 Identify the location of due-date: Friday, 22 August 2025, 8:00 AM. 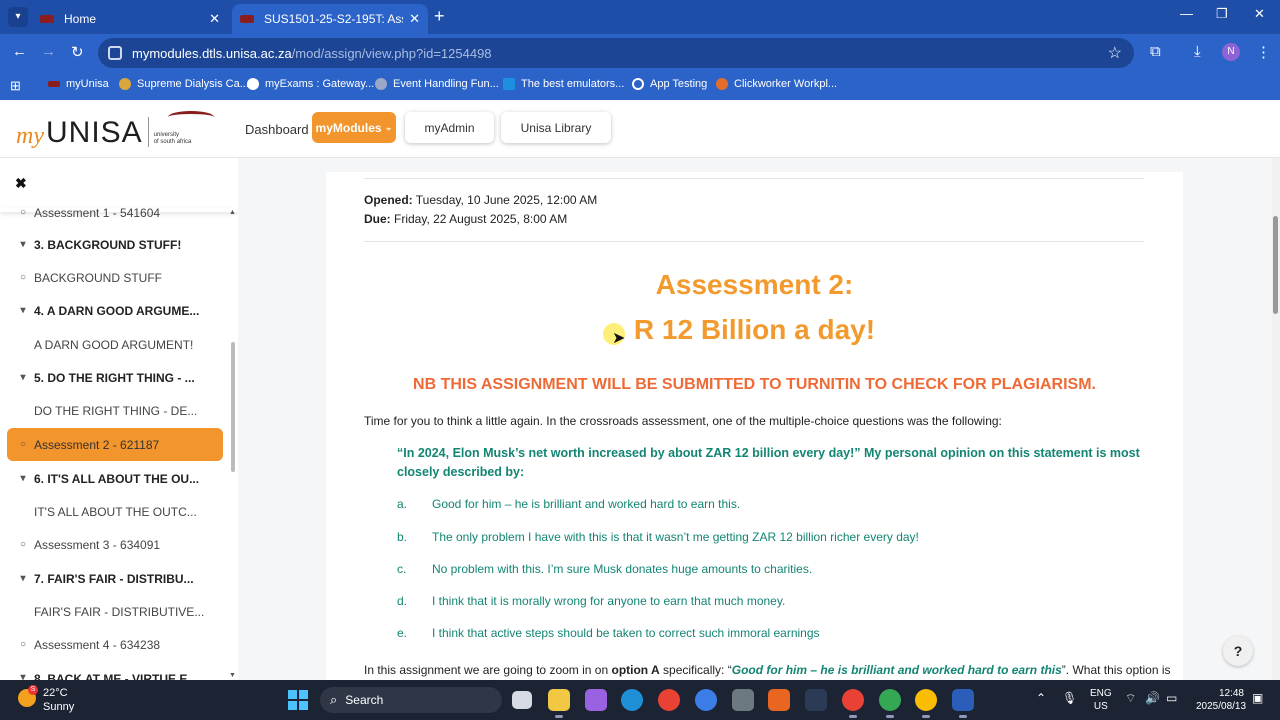
(481, 219).